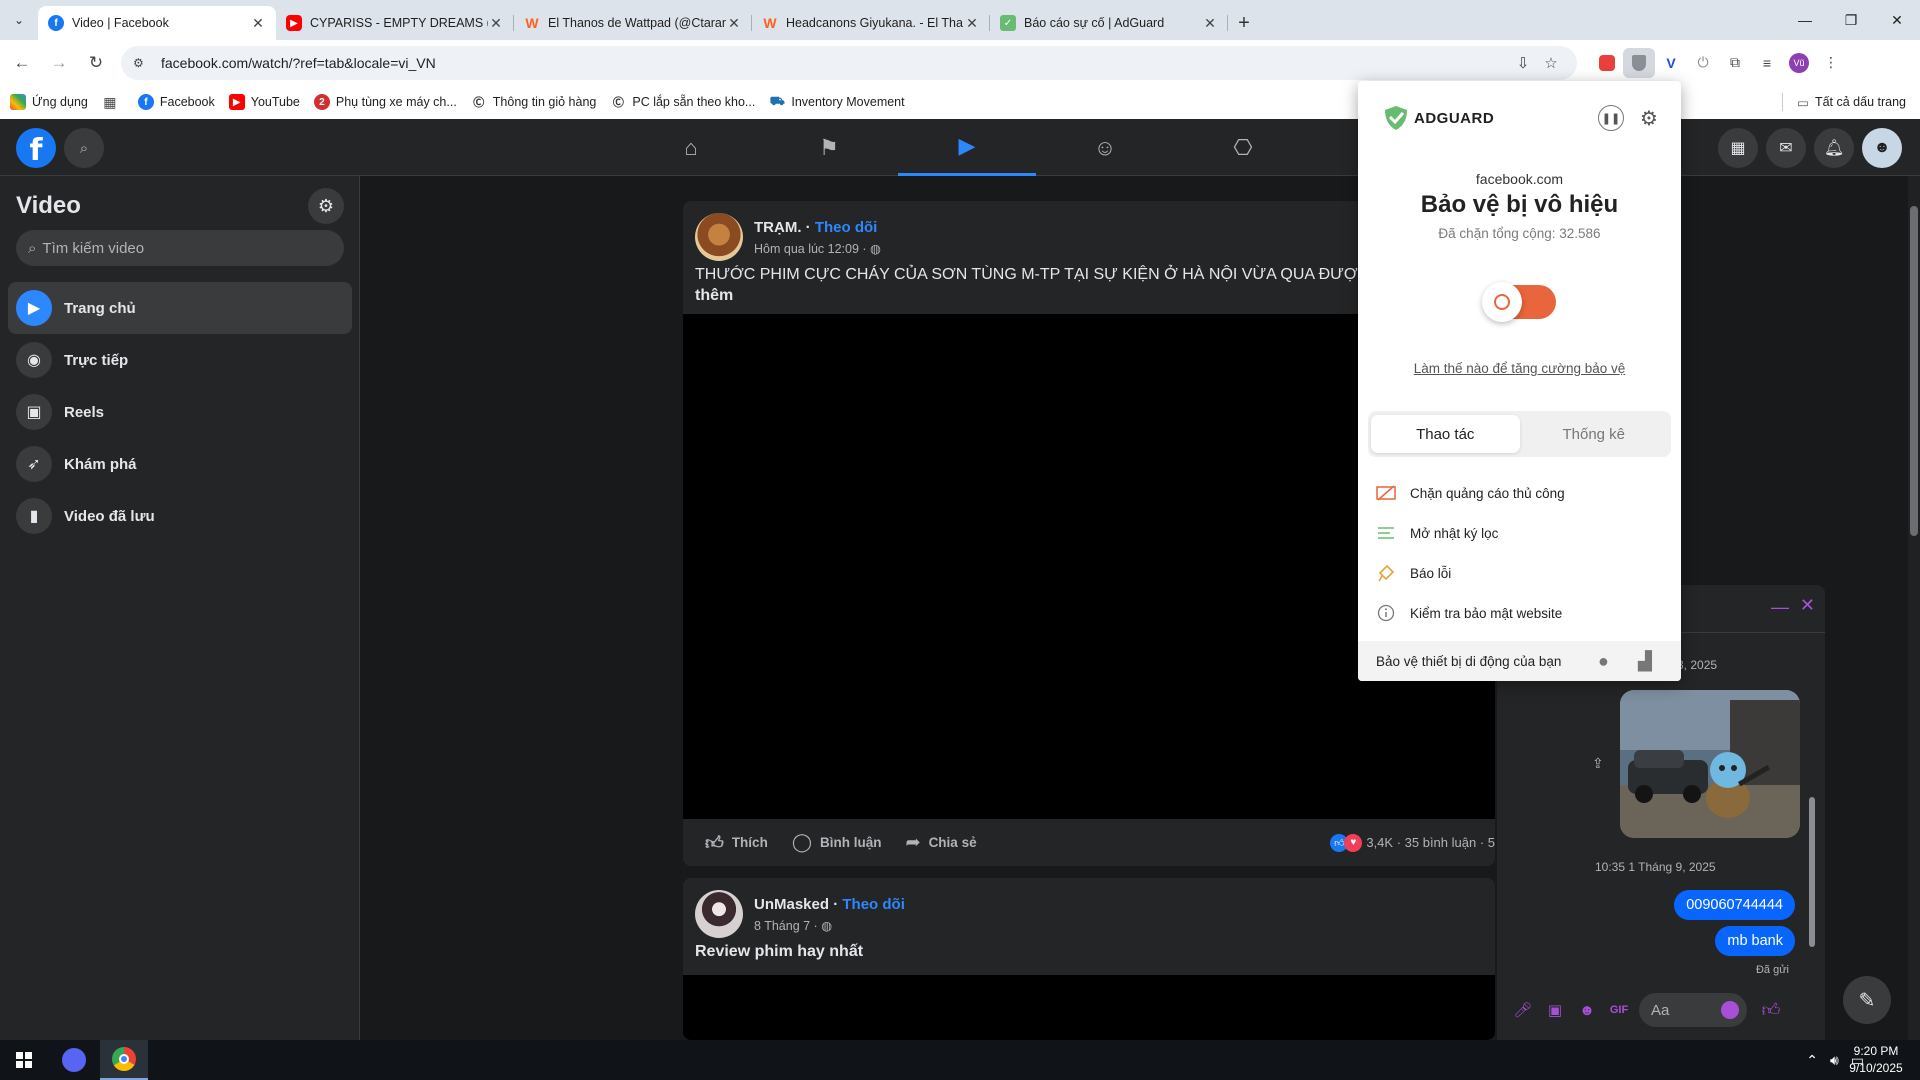 This screenshot has height=1080, width=1920. What do you see at coordinates (1671, 63) in the screenshot?
I see `v-extension-icon: V` at bounding box center [1671, 63].